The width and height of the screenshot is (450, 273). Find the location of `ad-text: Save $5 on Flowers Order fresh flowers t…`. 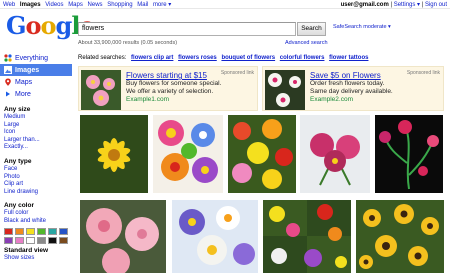

ad-text: Save $5 on Flowers Order fresh flowers t… is located at coordinates (351, 88).